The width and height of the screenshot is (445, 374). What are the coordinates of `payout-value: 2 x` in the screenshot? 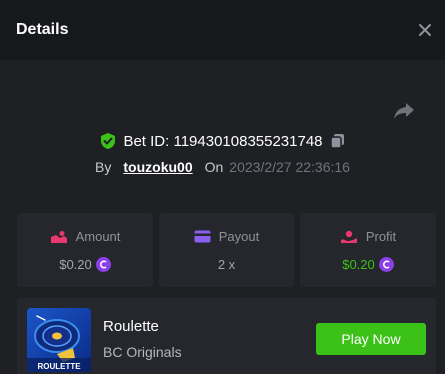 It's located at (226, 264).